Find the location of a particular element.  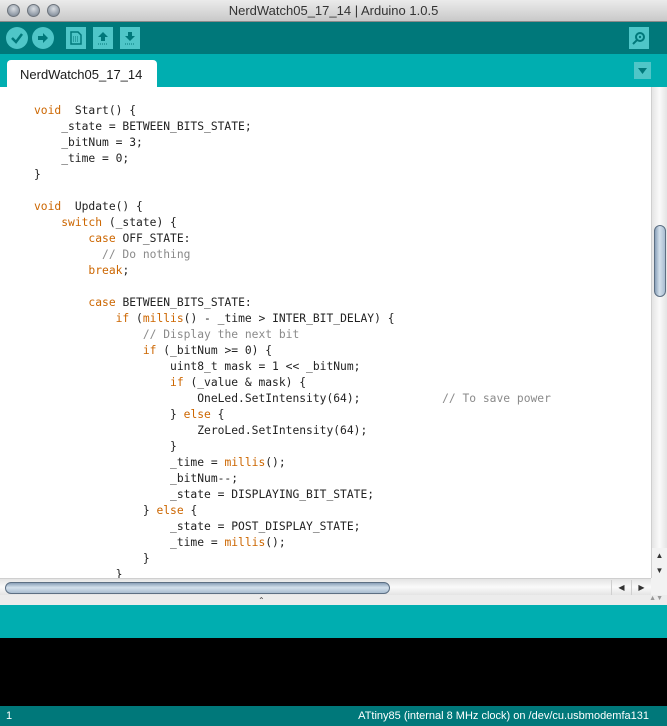

code-token: _state = DISPLAYING_BIT_STATE; is located at coordinates (204, 494).